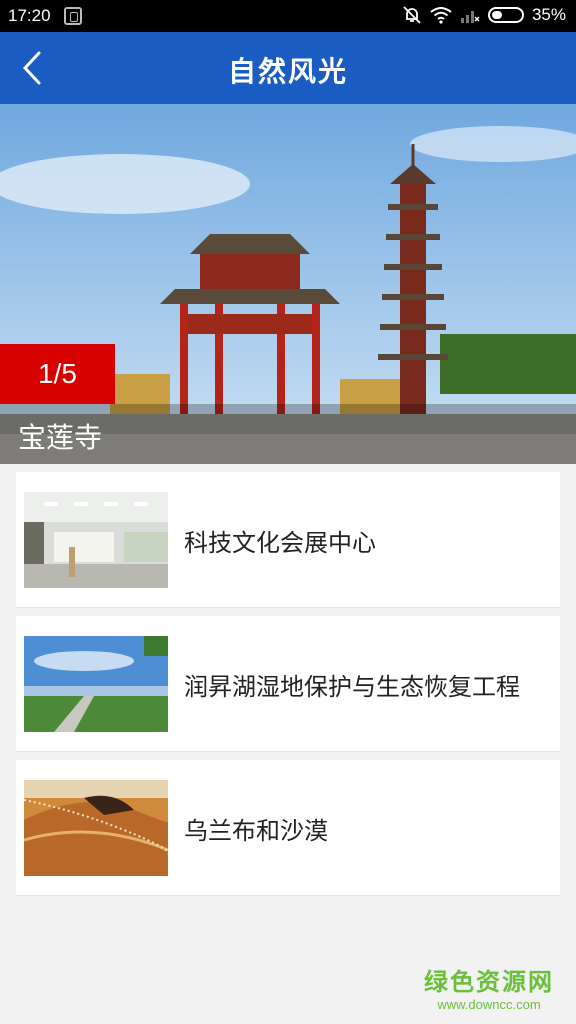 The width and height of the screenshot is (576, 1024). Describe the element at coordinates (412, 15) in the screenshot. I see `mute-bell-icon` at that location.